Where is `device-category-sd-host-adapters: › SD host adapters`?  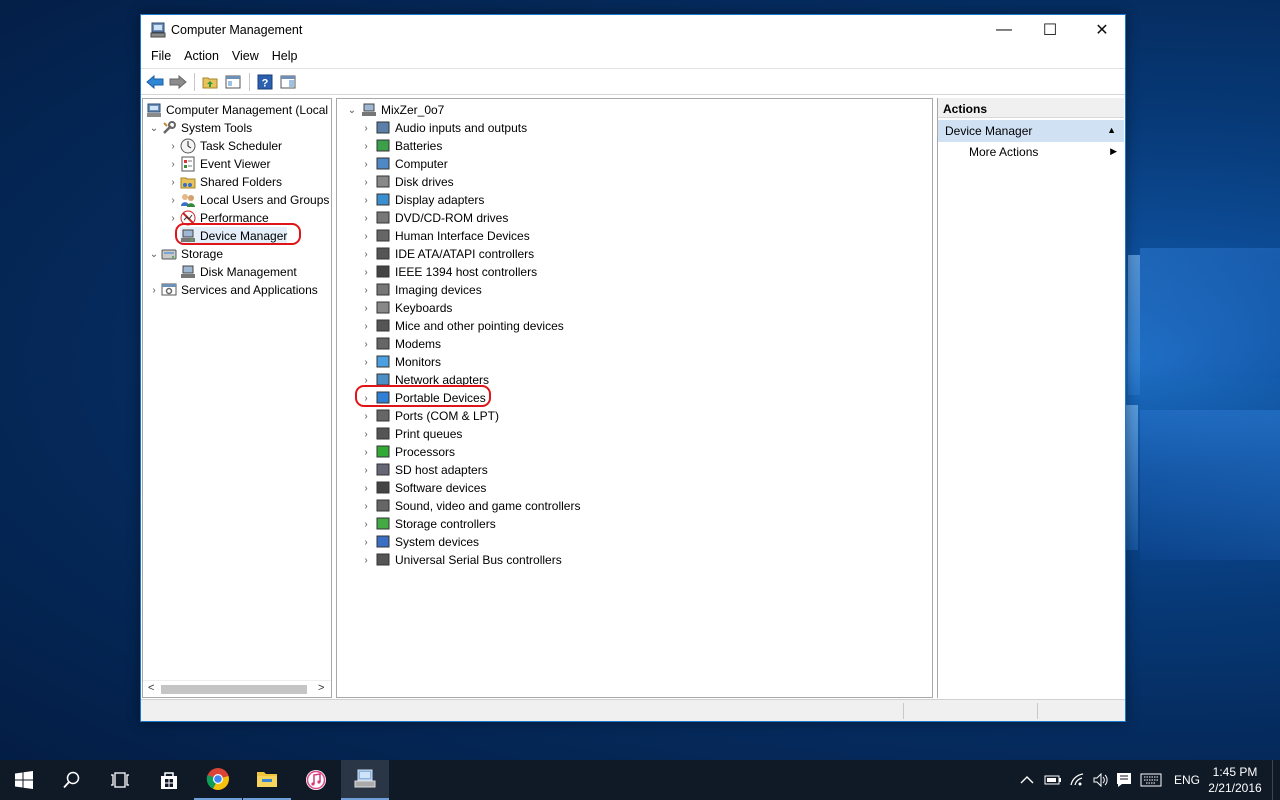 device-category-sd-host-adapters: › SD host adapters is located at coordinates (422, 470).